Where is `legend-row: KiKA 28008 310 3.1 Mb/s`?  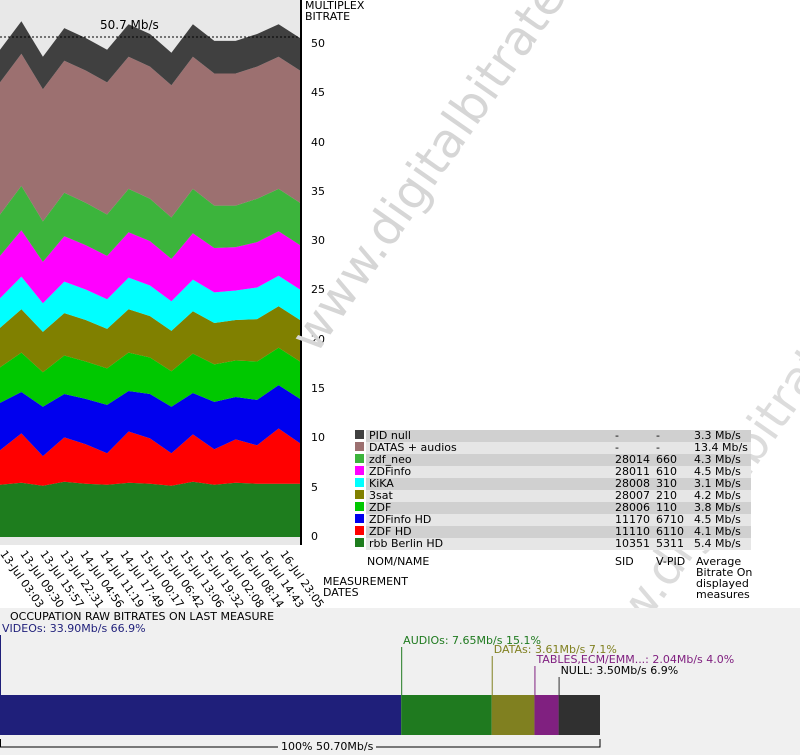
legend-row: KiKA 28008 310 3.1 Mb/s is located at coordinates (553, 484).